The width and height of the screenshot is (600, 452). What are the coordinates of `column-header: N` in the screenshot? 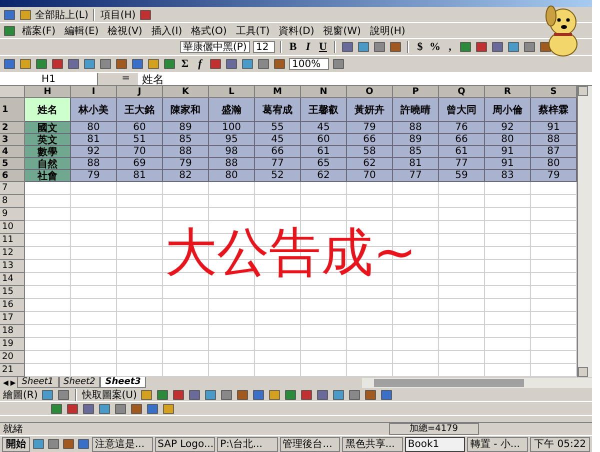 It's located at (324, 92).